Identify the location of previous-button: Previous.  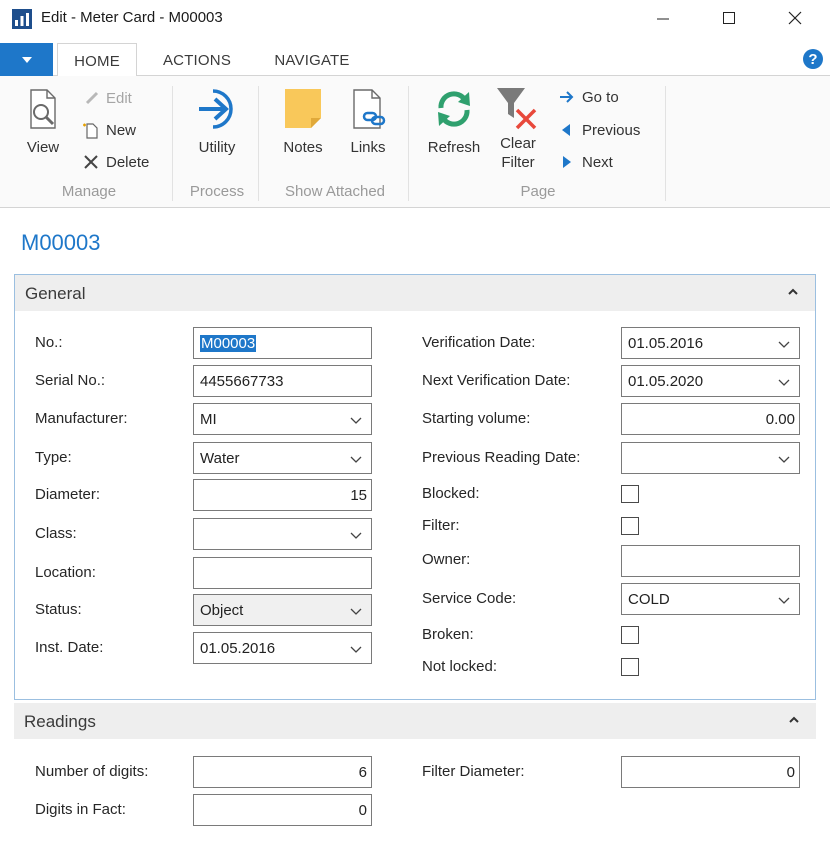
(599, 130).